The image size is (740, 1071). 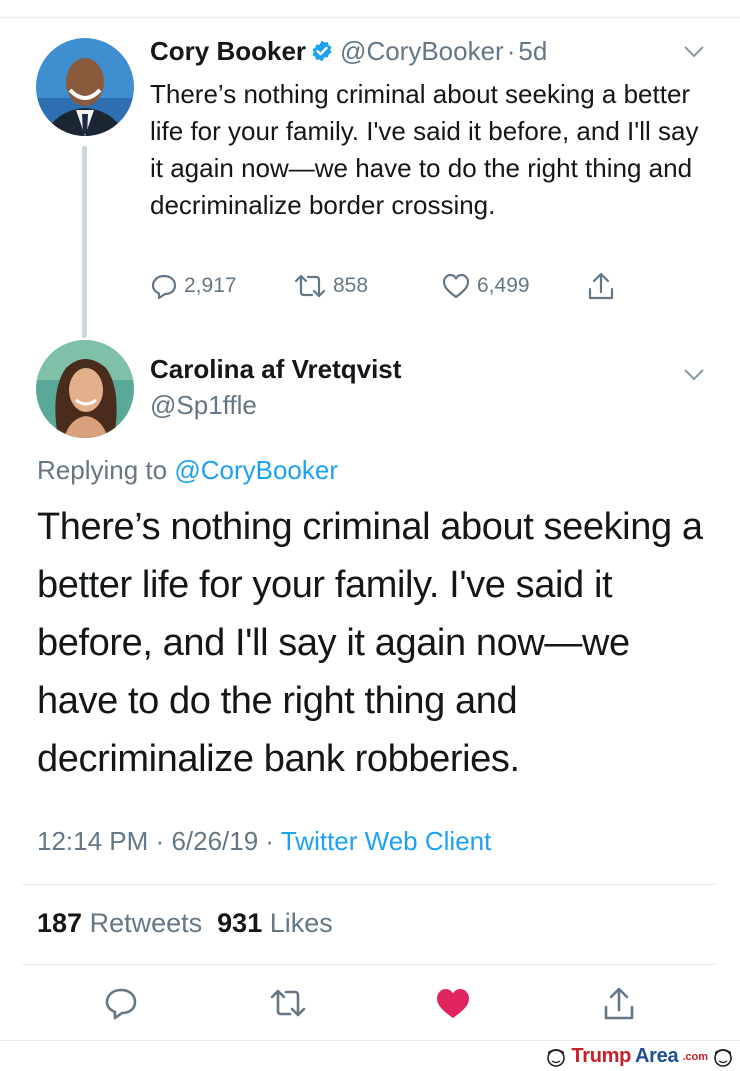 What do you see at coordinates (85, 389) in the screenshot?
I see `avatar-carolina` at bounding box center [85, 389].